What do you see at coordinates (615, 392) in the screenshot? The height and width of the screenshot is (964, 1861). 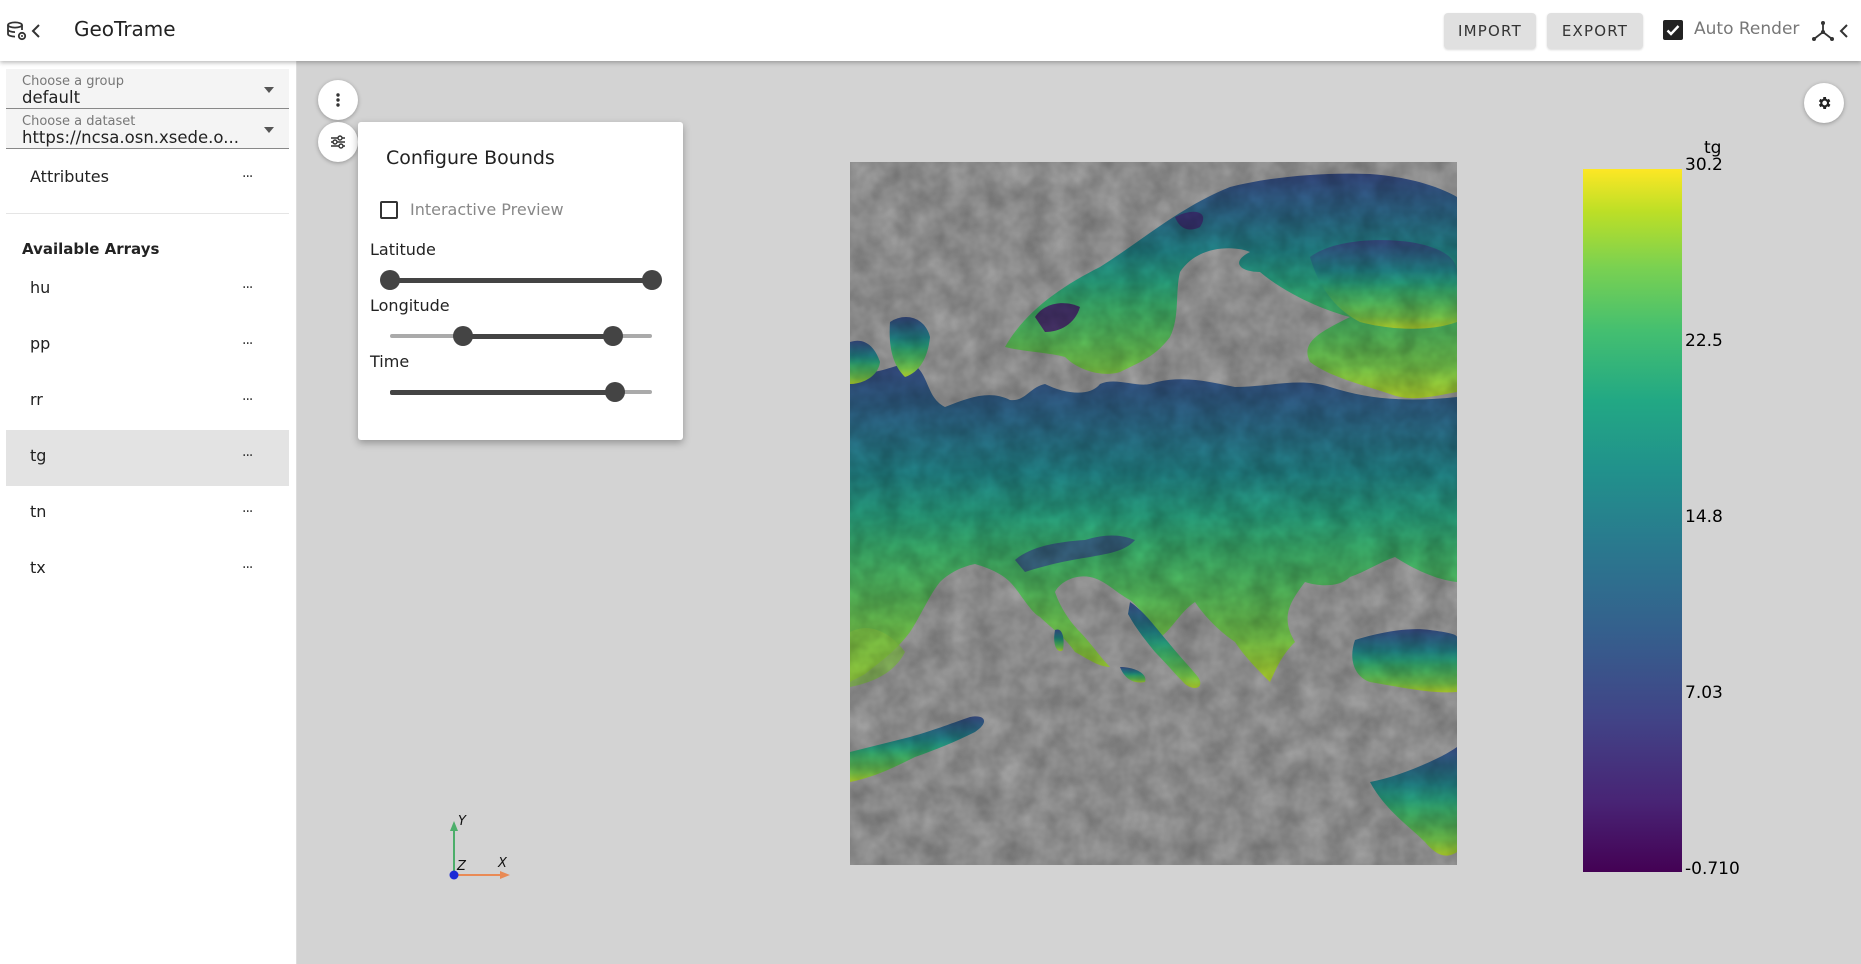 I see `time-thumb` at bounding box center [615, 392].